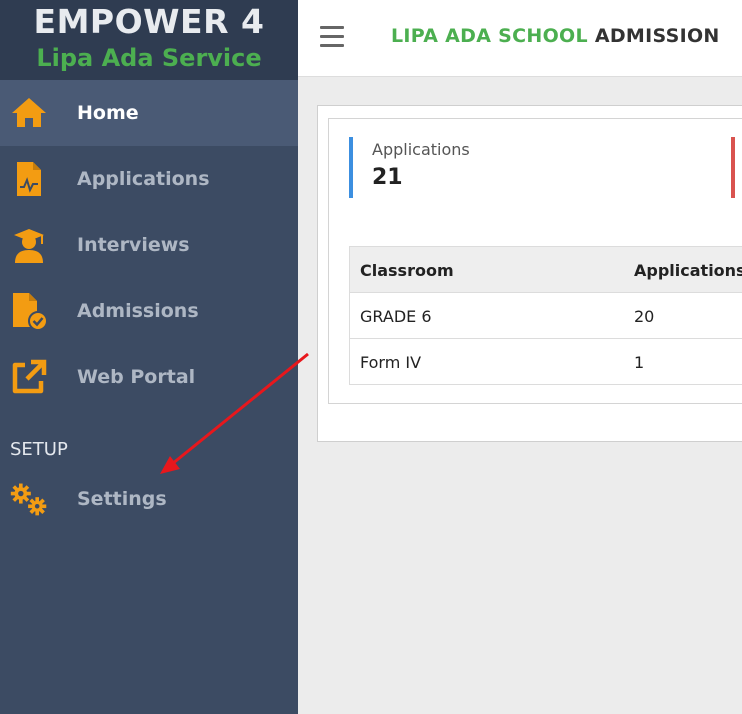  Describe the element at coordinates (136, 377) in the screenshot. I see `sidebar-item-label: Web Portal` at that location.